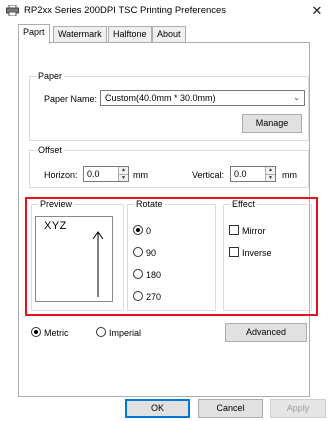 The height and width of the screenshot is (421, 331). What do you see at coordinates (80, 34) in the screenshot?
I see `tab-watermark: Watermark` at bounding box center [80, 34].